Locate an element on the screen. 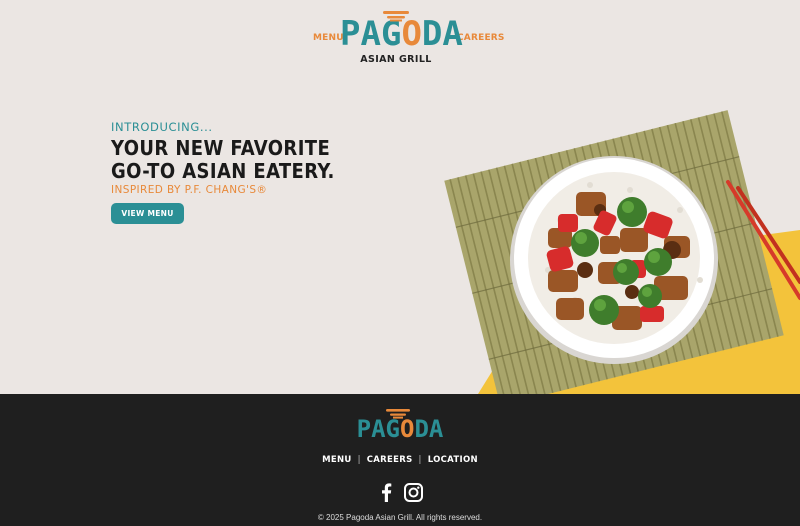 This screenshot has width=800, height=526. hero-headline: YOUR NEW FAVORITE GO-TO ASIAN EATERY. is located at coordinates (223, 160).